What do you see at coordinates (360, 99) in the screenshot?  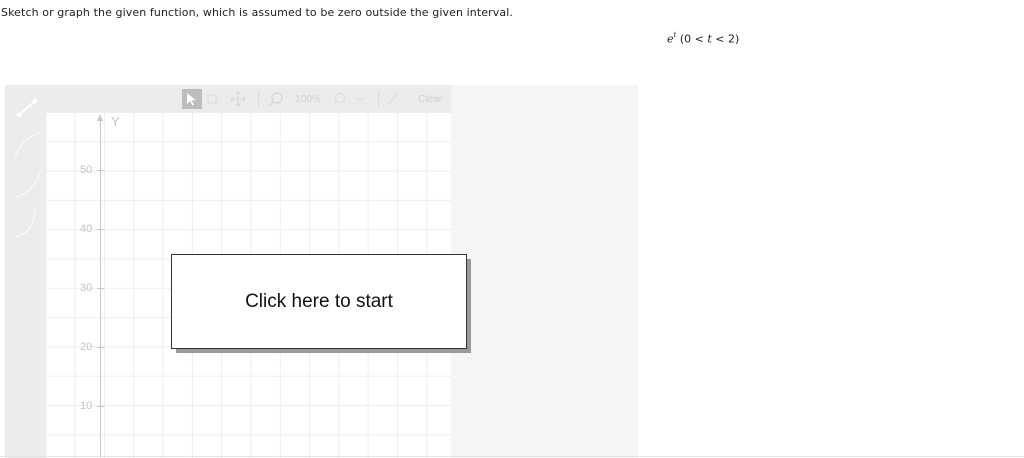 I see `minus-icon` at bounding box center [360, 99].